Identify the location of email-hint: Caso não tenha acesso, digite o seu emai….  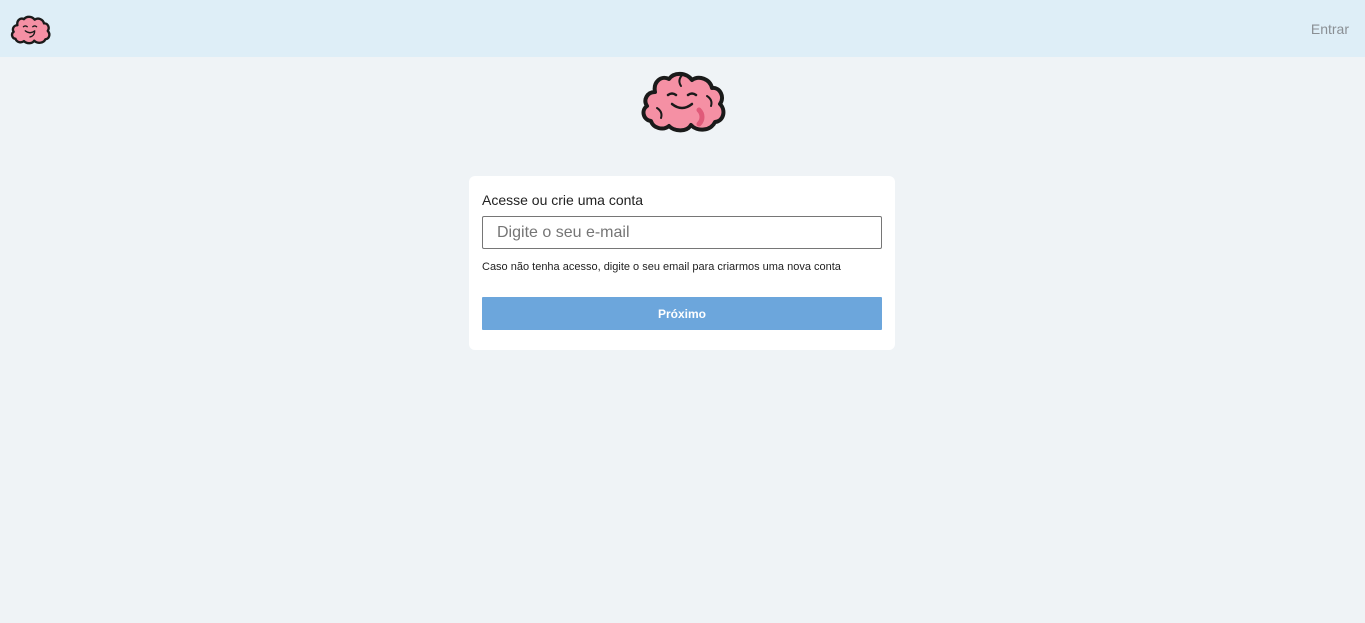
(661, 267).